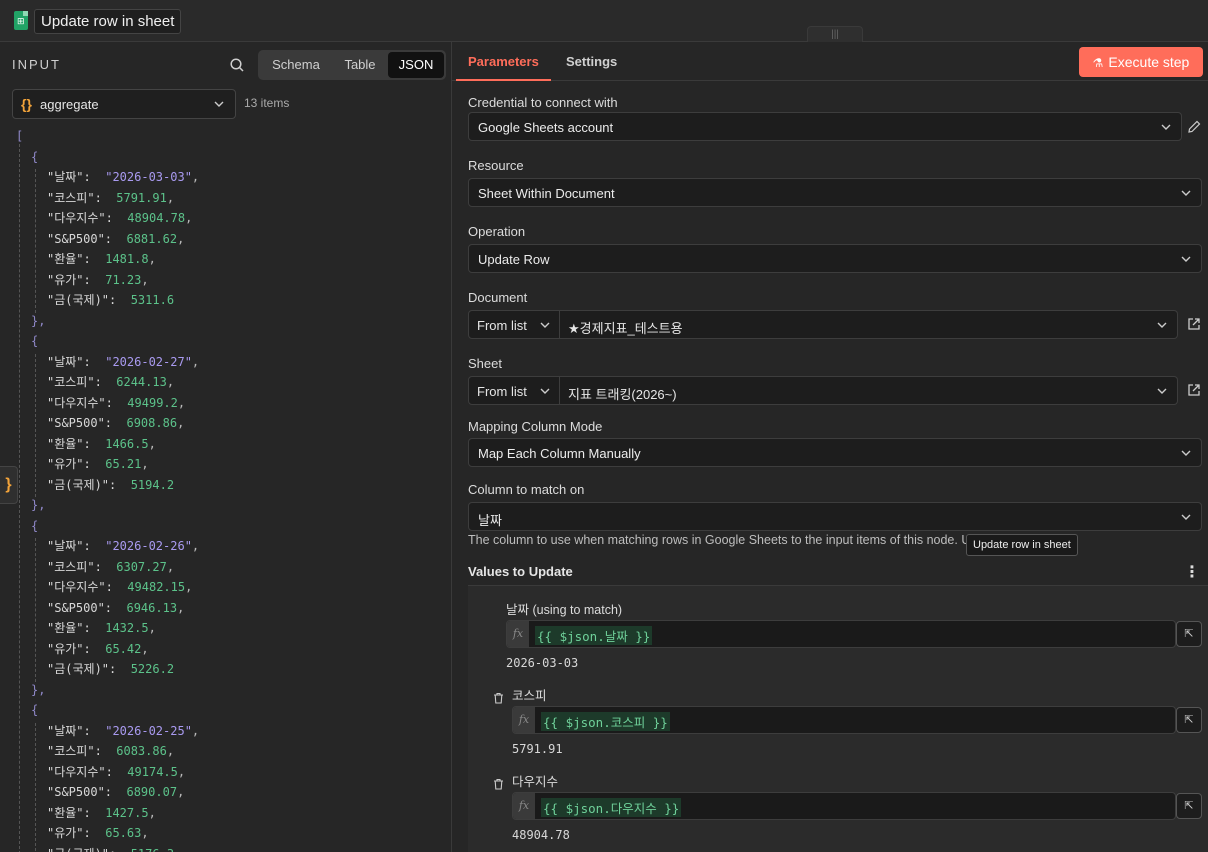 Image resolution: width=1208 pixels, height=852 pixels. What do you see at coordinates (535, 782) in the screenshot?
I see `value-label: 다우지수` at bounding box center [535, 782].